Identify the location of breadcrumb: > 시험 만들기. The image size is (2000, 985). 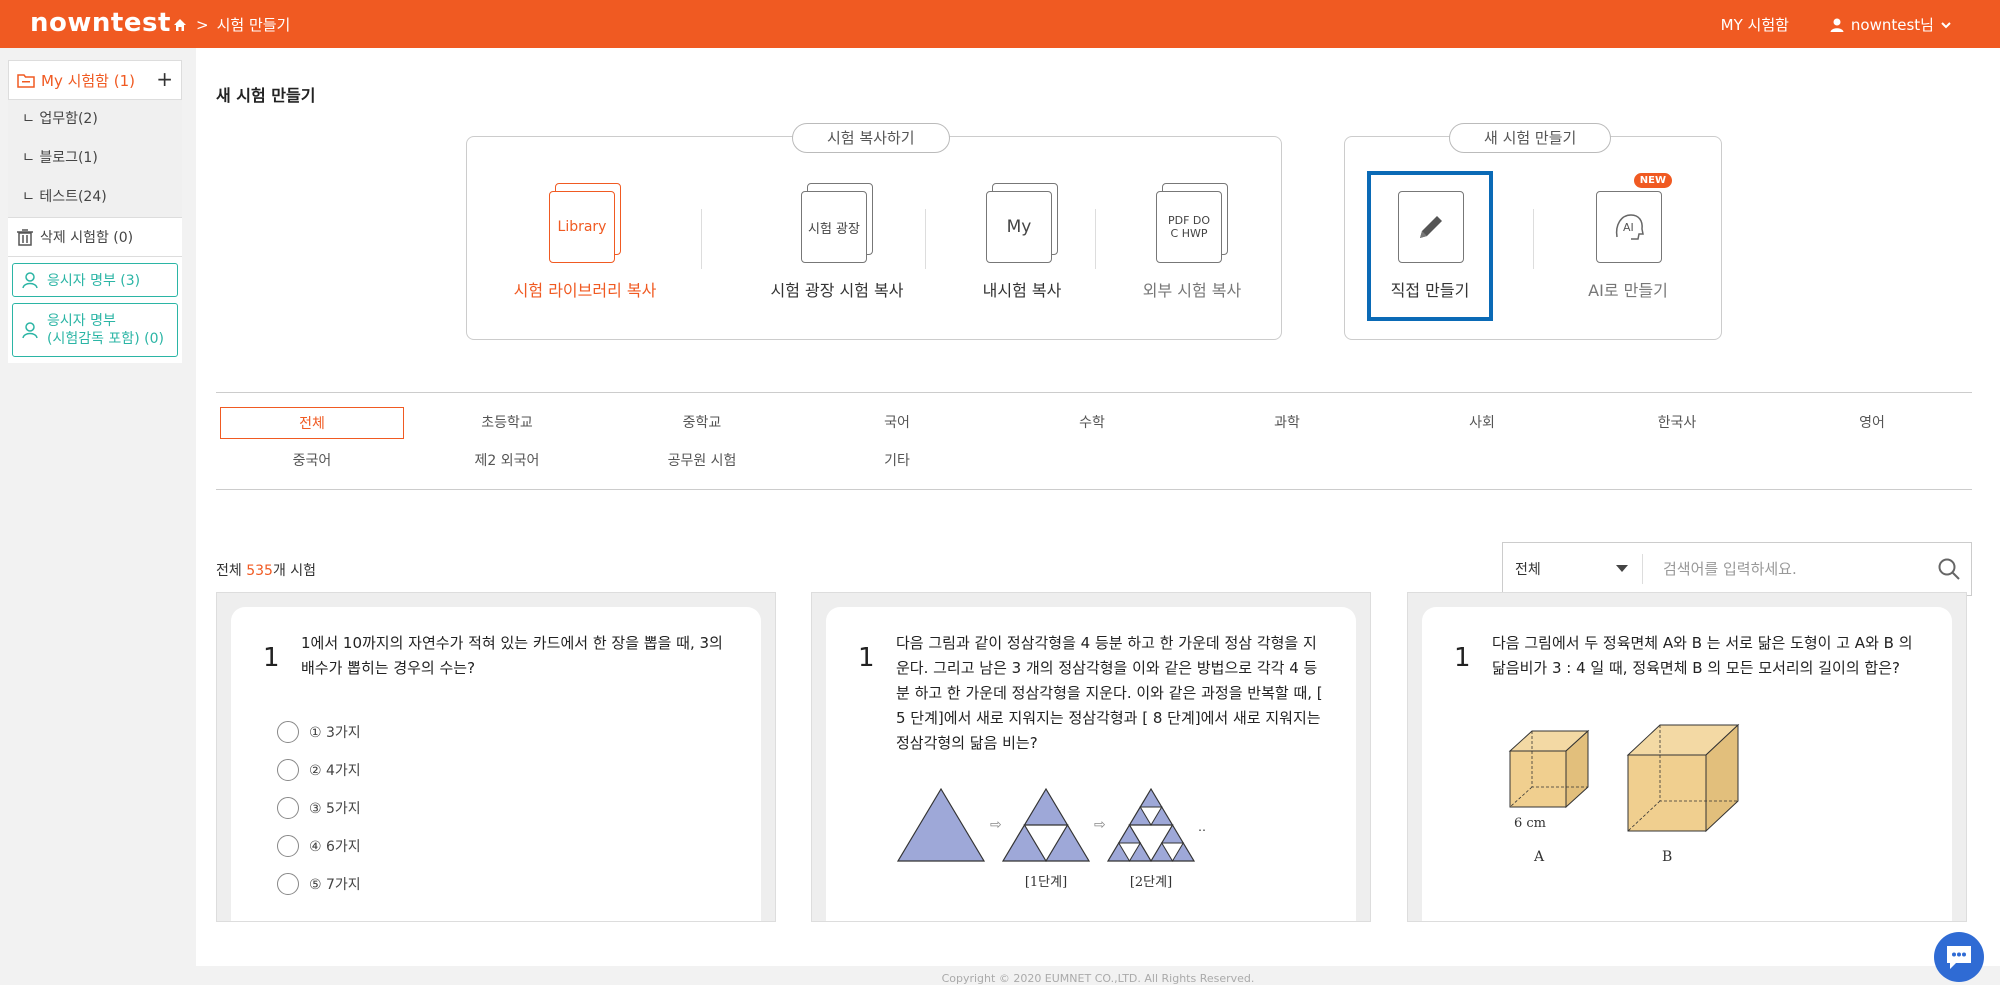
(231, 24).